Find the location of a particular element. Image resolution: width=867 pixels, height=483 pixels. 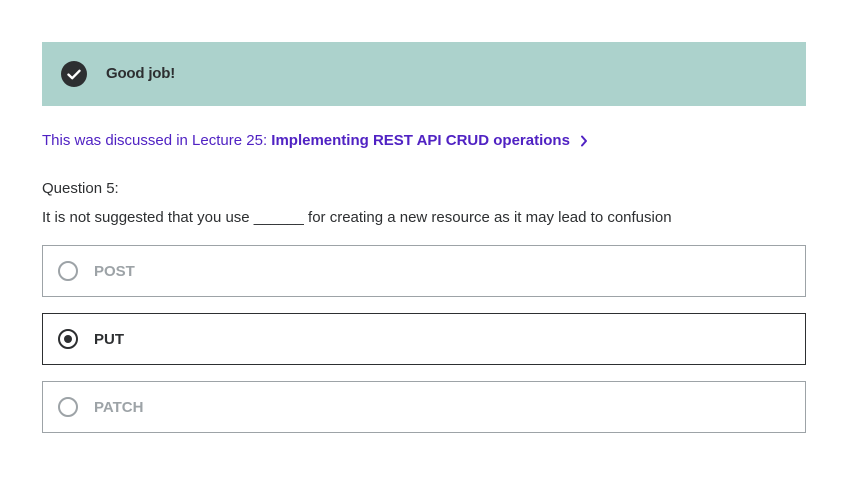

answer-option-label: PATCH is located at coordinates (119, 407).